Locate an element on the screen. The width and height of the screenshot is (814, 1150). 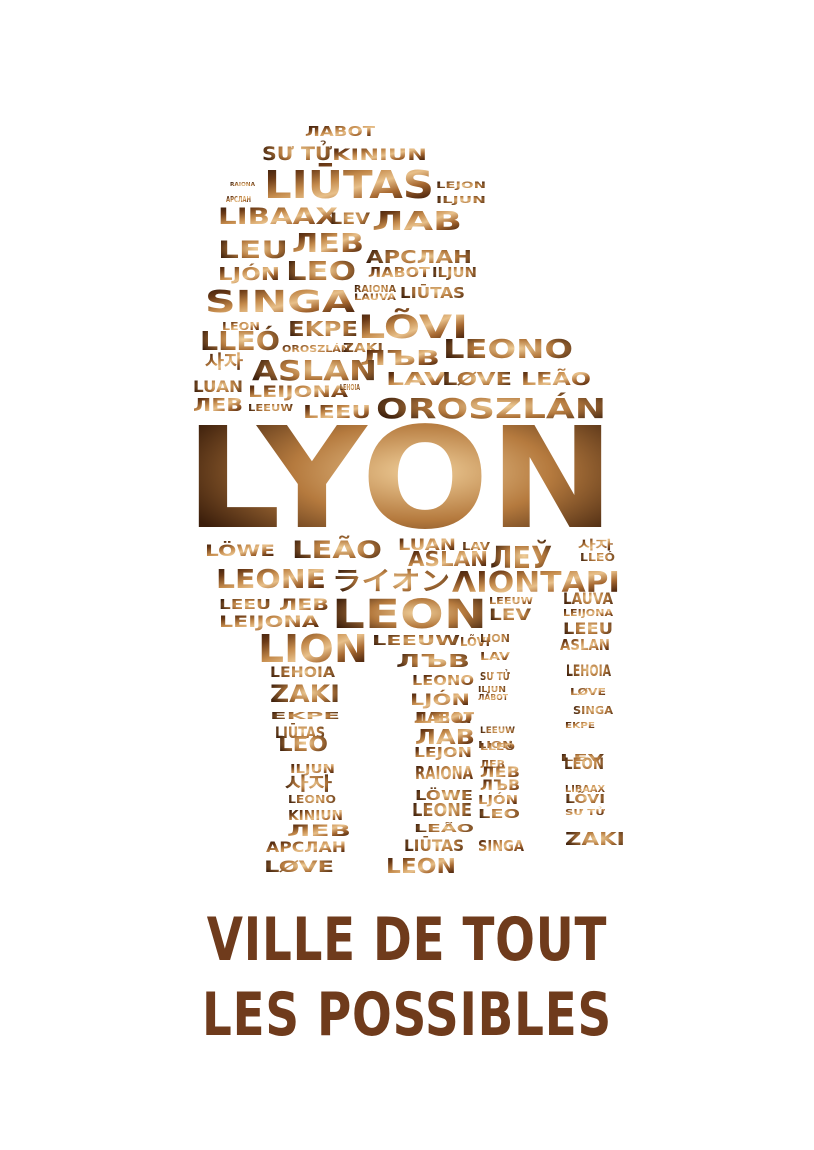
lion-word: LEU is located at coordinates (253, 250).